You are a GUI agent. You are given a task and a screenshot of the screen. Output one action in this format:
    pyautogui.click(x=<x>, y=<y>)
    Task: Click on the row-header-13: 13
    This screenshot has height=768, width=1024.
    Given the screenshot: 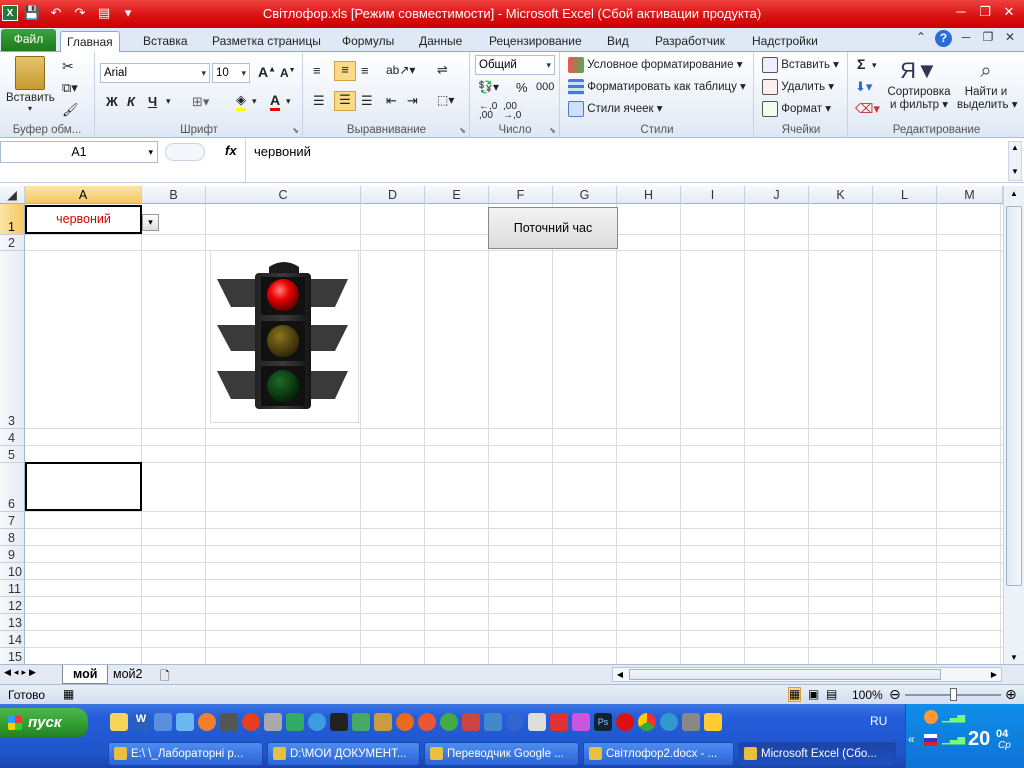 What is the action you would take?
    pyautogui.click(x=12, y=622)
    